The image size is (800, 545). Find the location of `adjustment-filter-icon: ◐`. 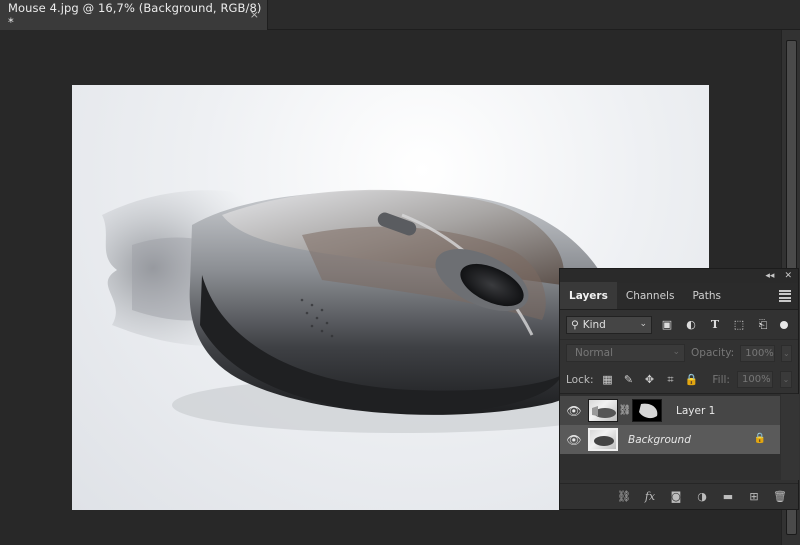

adjustment-filter-icon: ◐ is located at coordinates (691, 325).